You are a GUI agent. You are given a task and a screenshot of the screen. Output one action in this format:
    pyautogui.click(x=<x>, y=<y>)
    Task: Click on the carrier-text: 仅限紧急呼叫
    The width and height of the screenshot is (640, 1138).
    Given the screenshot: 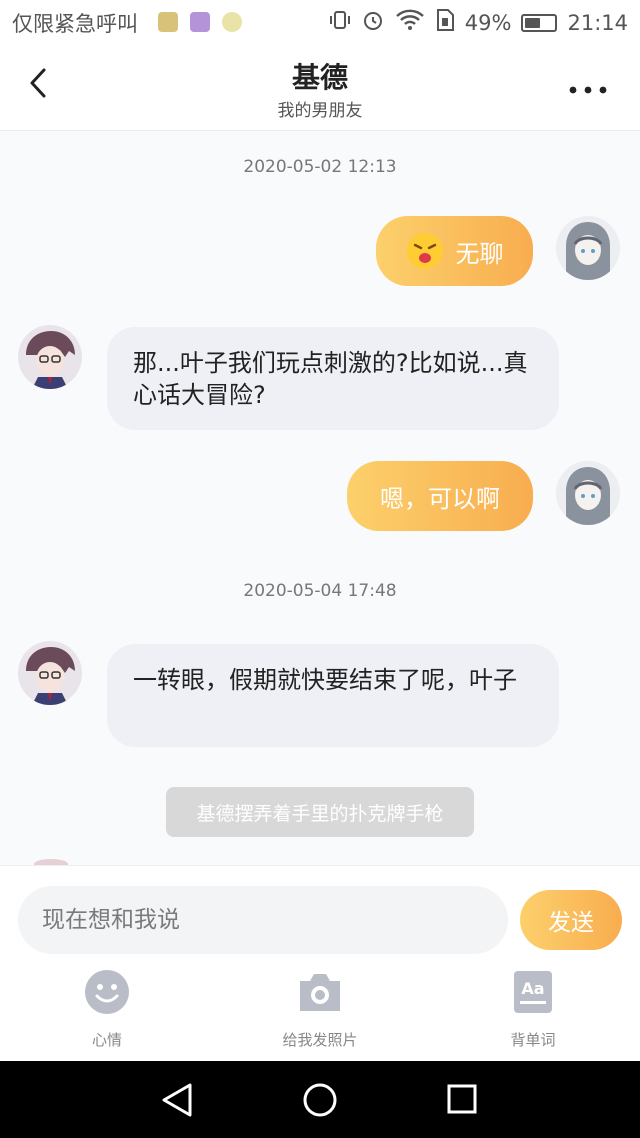 What is the action you would take?
    pyautogui.click(x=75, y=24)
    